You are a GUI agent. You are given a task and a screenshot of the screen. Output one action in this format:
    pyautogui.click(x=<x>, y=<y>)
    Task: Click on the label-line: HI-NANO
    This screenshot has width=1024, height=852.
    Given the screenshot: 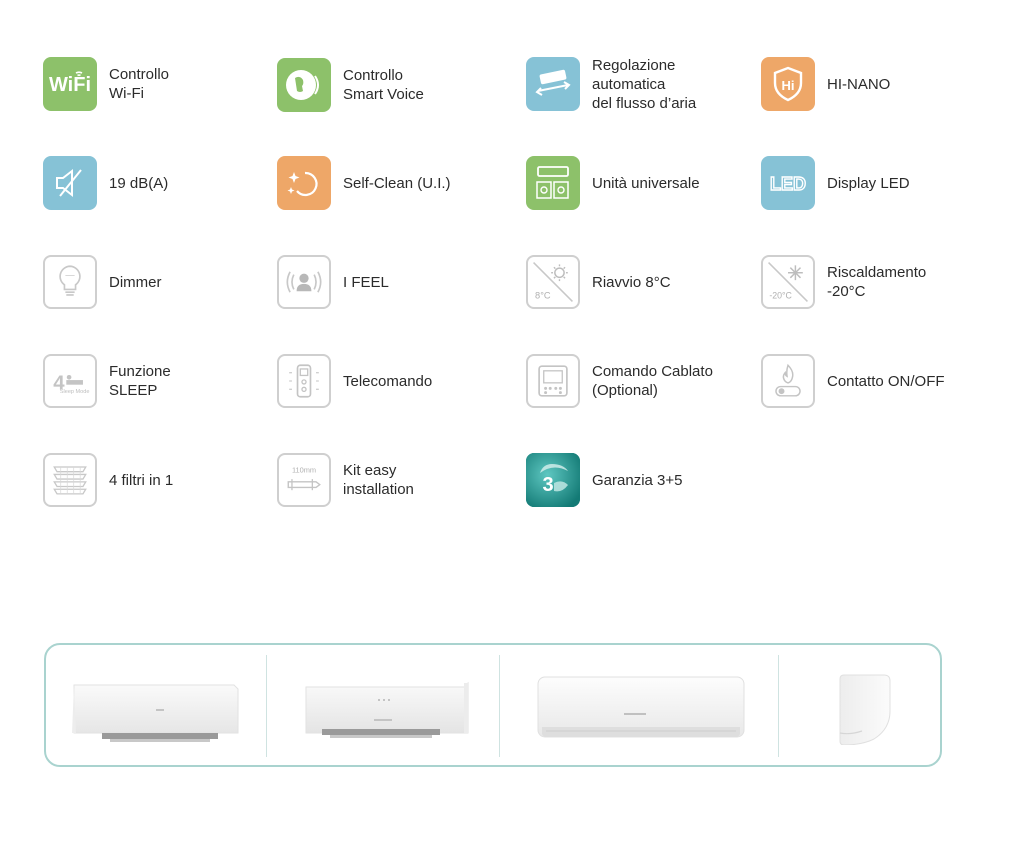 What is the action you would take?
    pyautogui.click(x=859, y=84)
    